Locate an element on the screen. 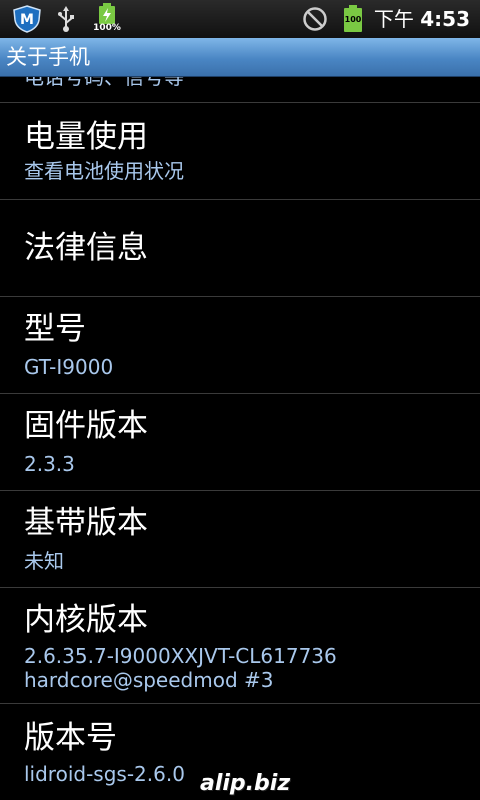  clock-time: 4:53 is located at coordinates (445, 19).